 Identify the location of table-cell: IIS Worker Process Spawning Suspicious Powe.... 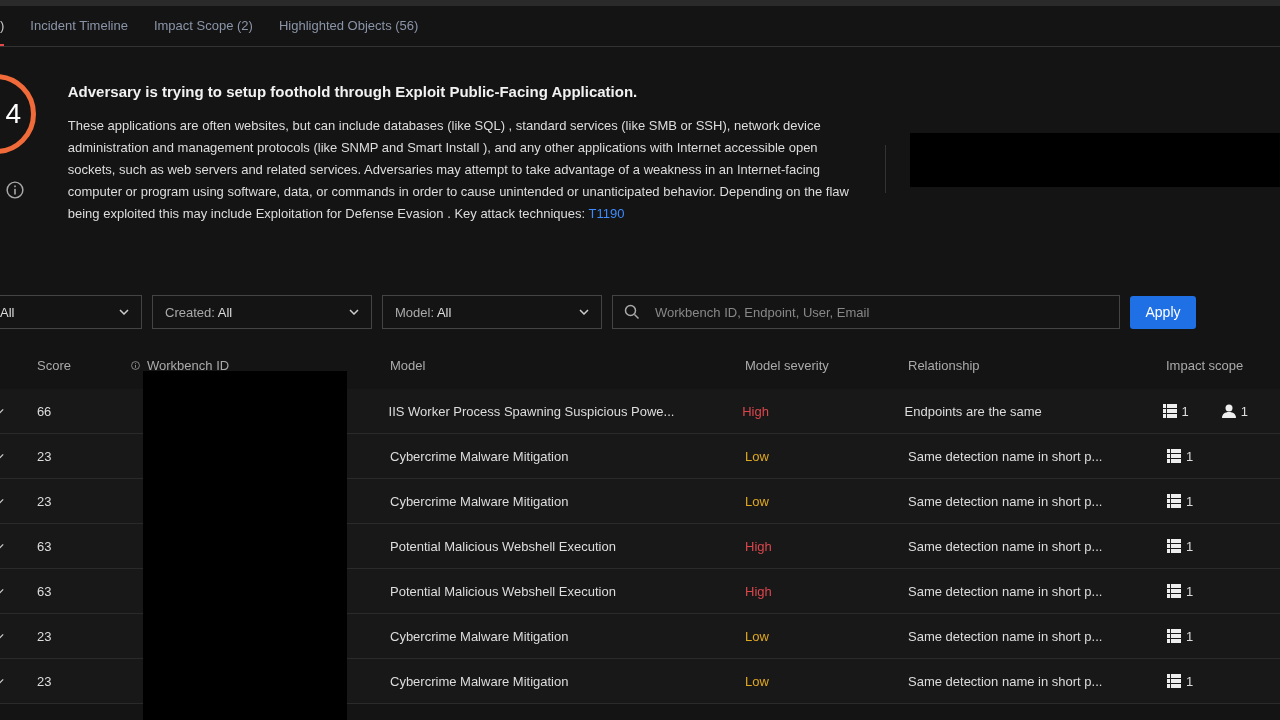
(531, 411).